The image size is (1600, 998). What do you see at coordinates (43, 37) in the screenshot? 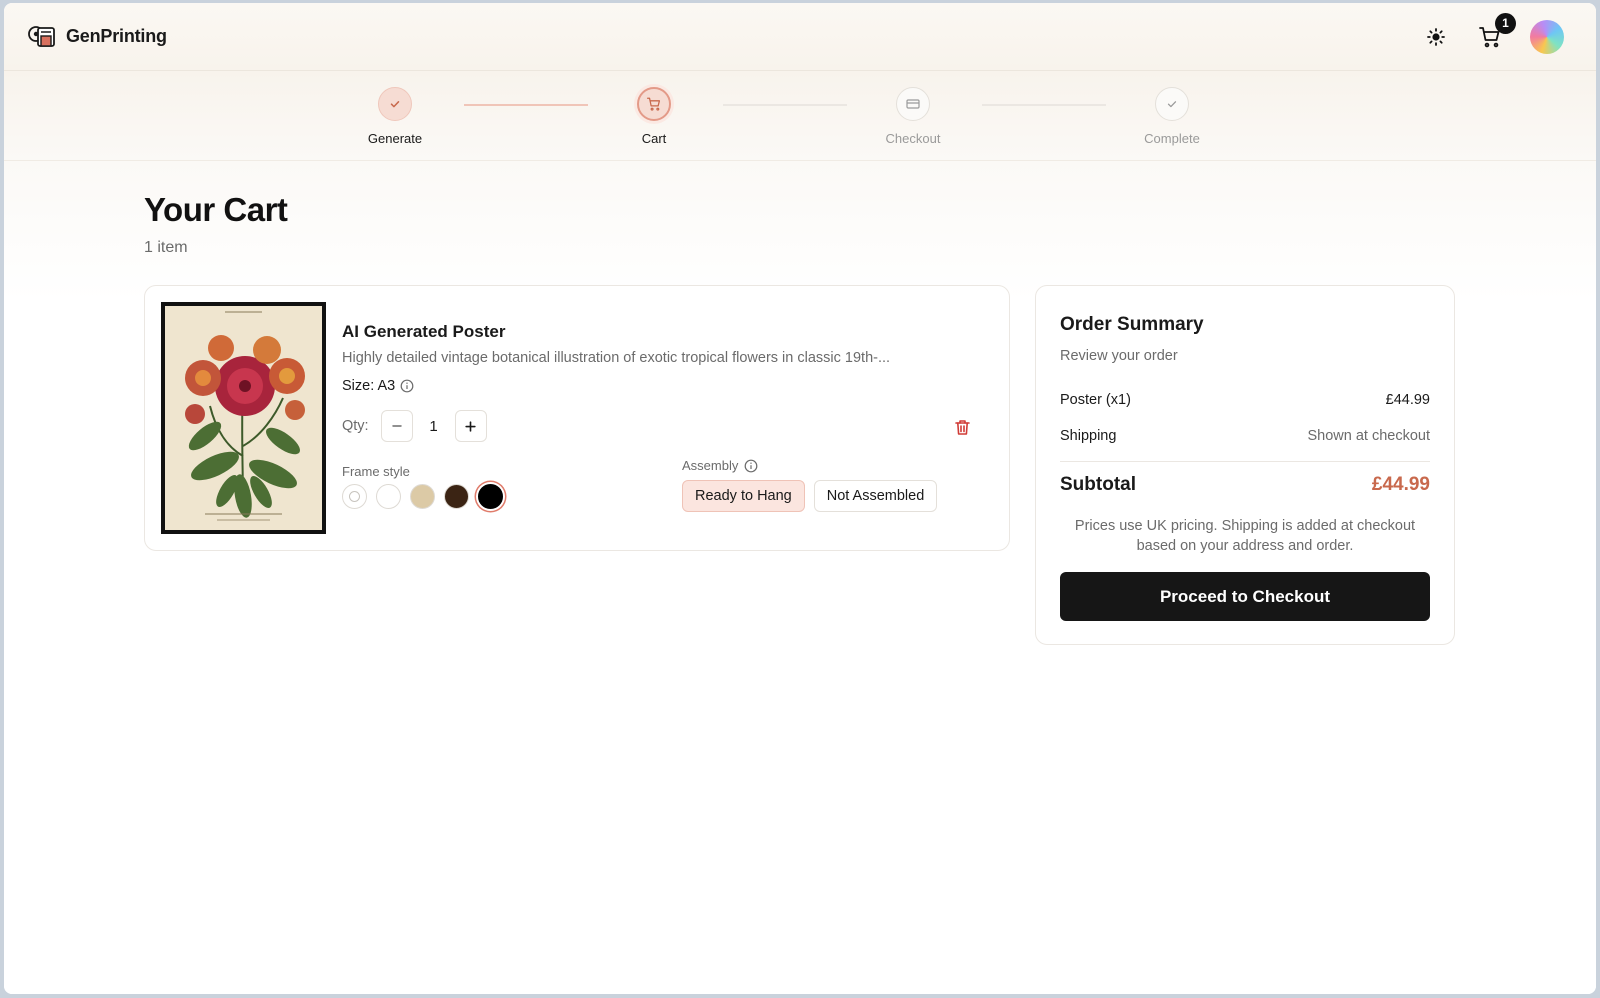
I see `print-logo-icon` at bounding box center [43, 37].